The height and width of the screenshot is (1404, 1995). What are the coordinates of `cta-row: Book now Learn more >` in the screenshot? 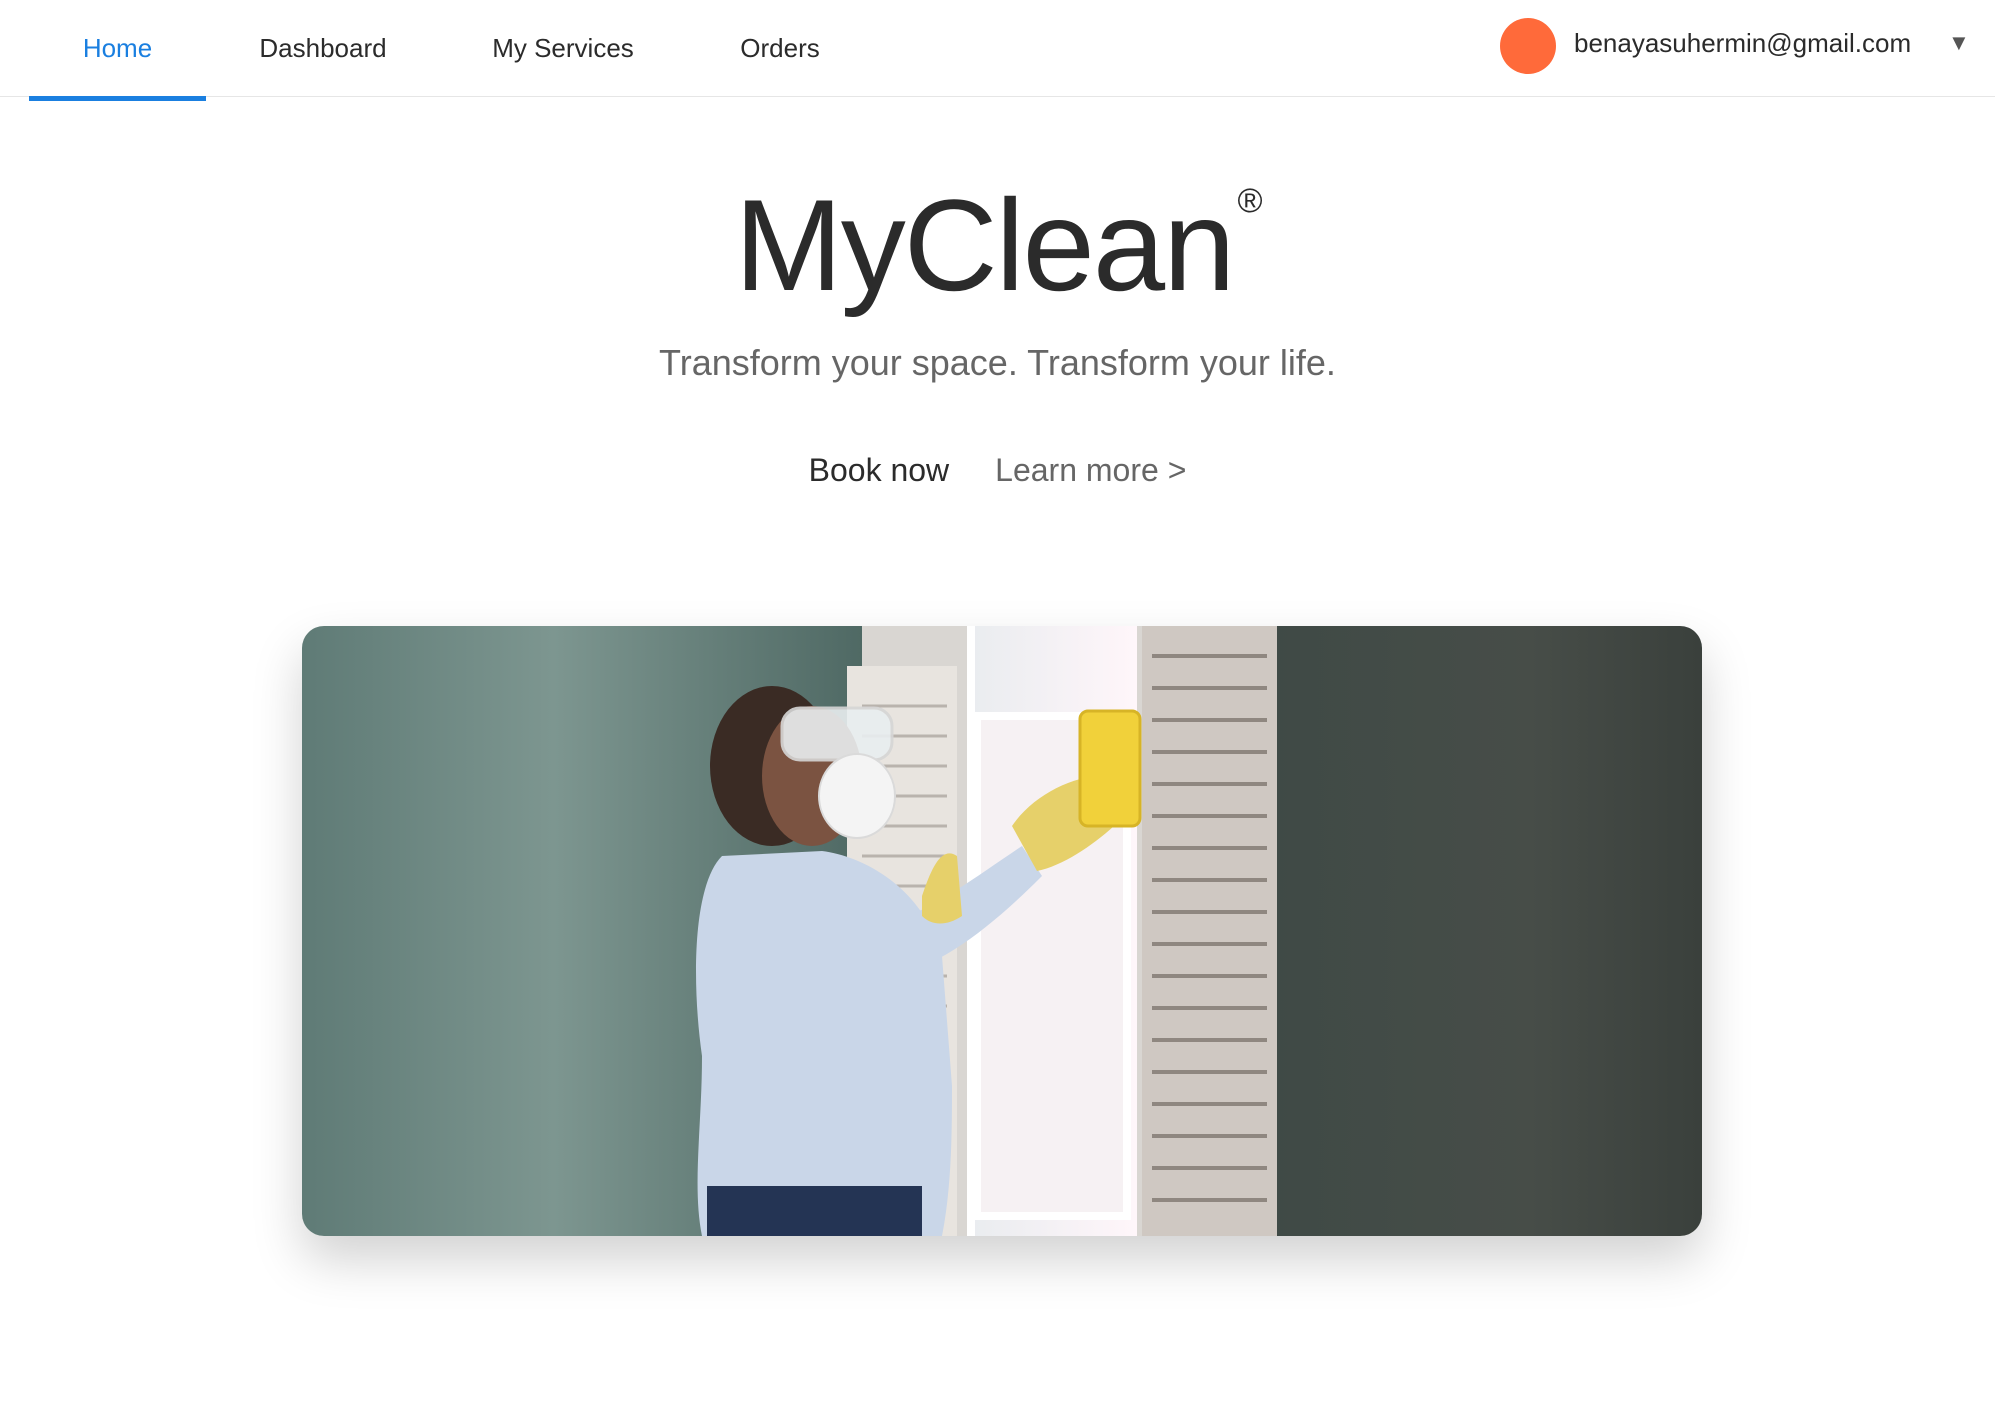 It's located at (997, 470).